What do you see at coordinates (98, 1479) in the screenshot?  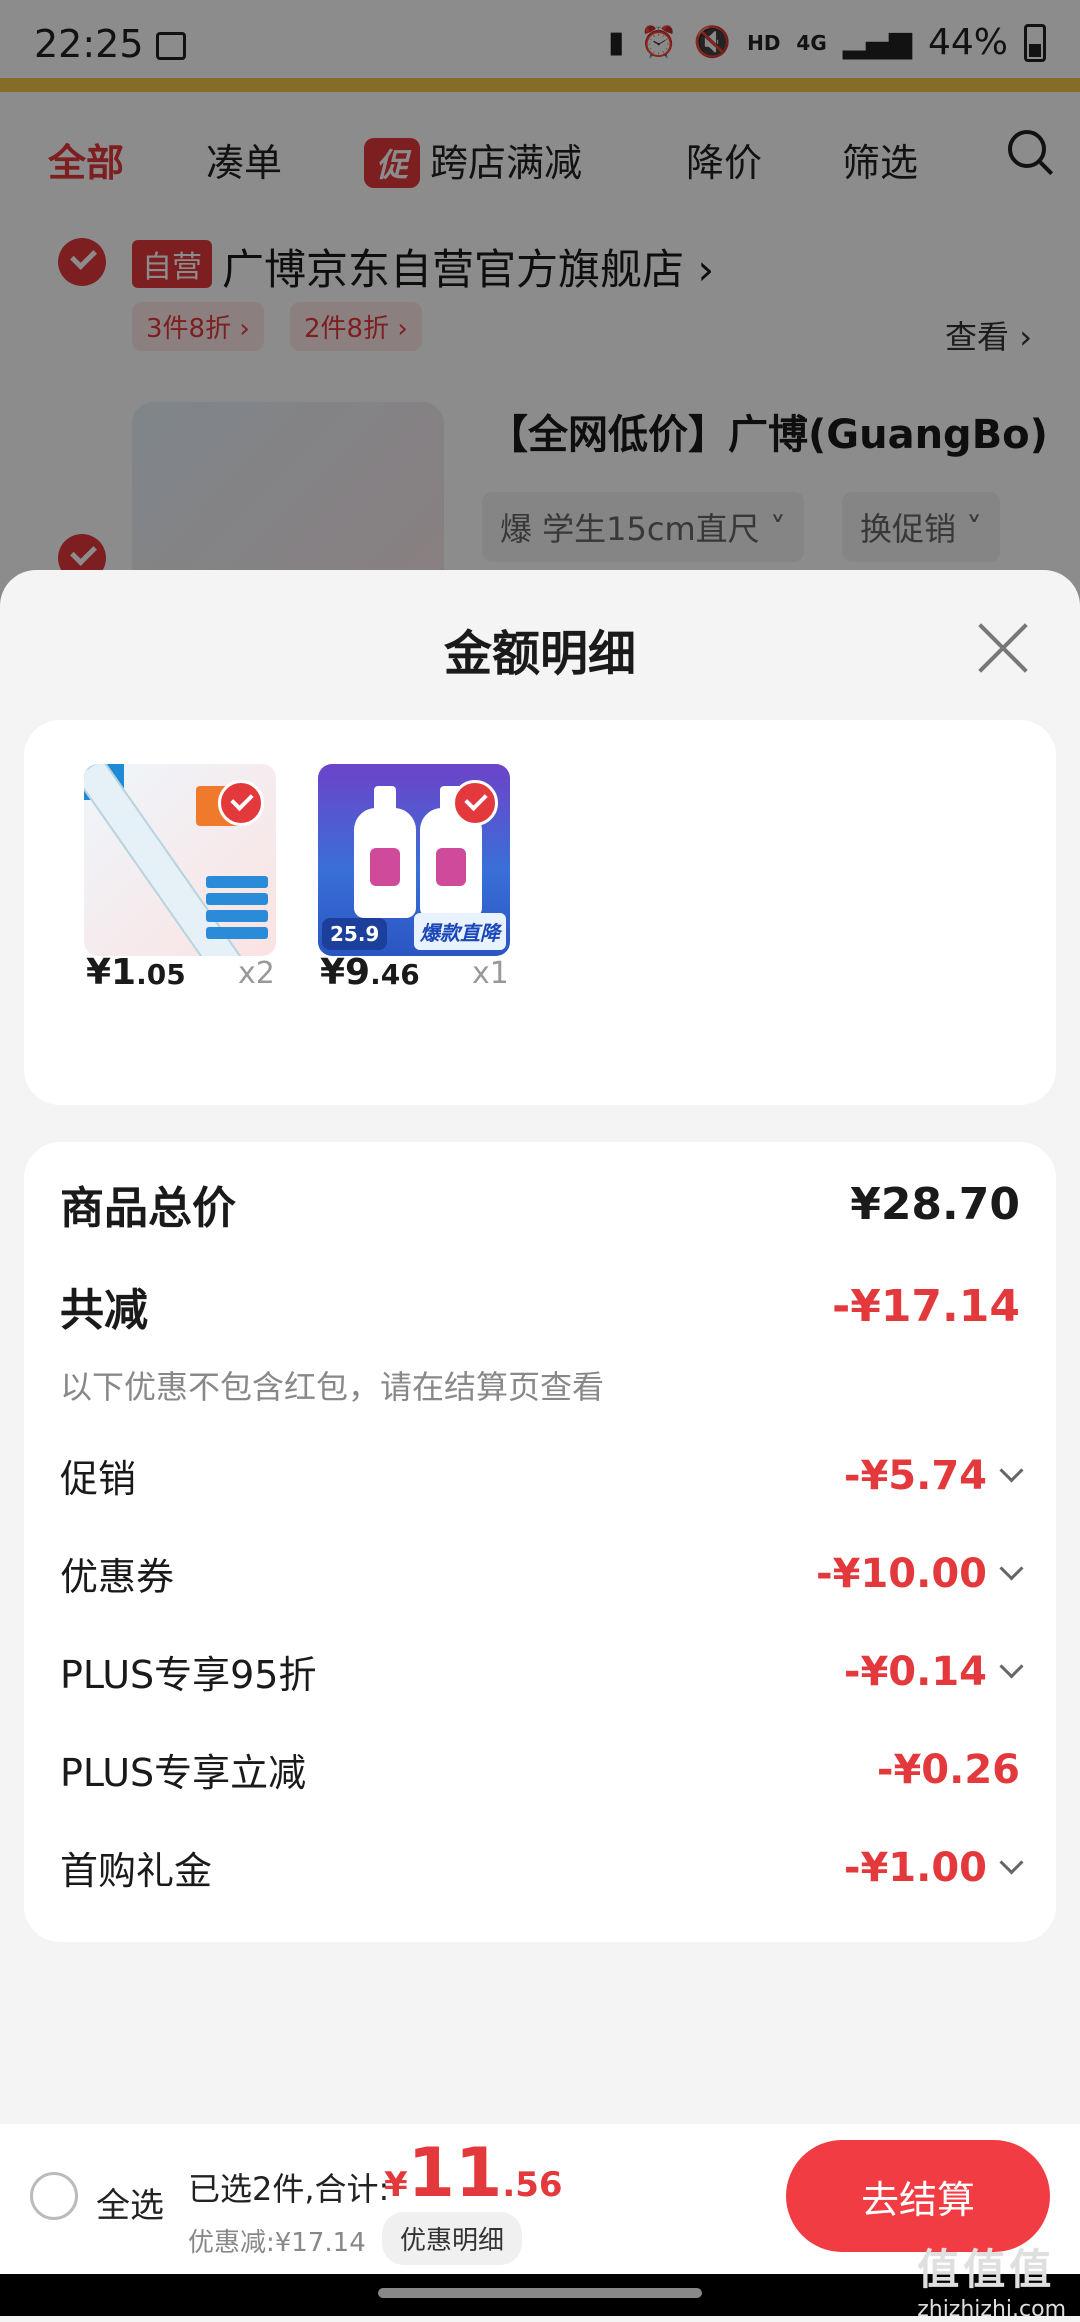 I see `discount-label: 促销` at bounding box center [98, 1479].